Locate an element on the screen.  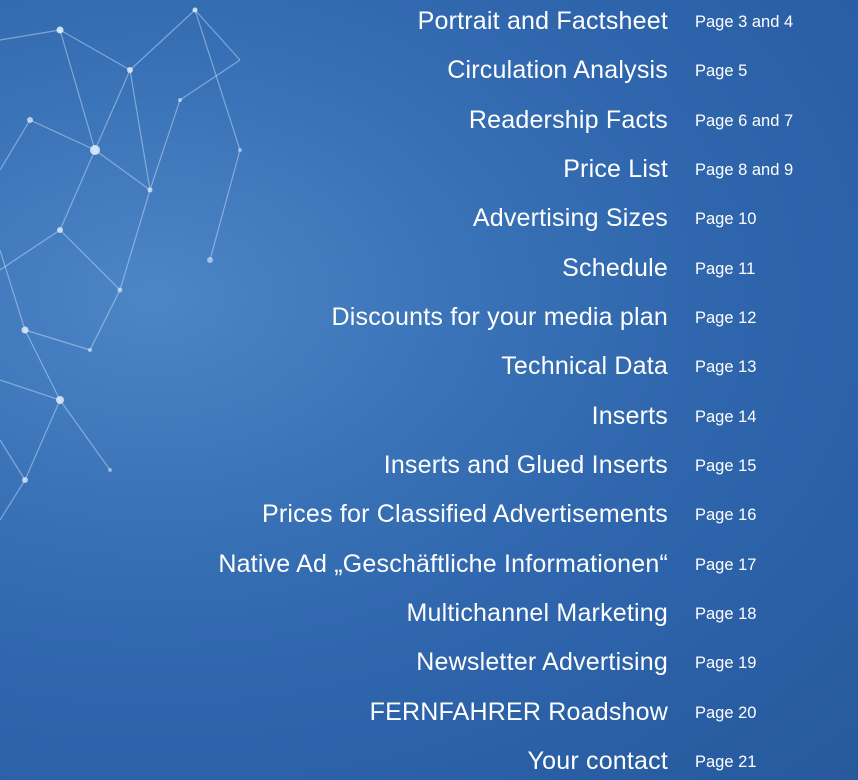
toc-item-page: Page 17 is located at coordinates (726, 564).